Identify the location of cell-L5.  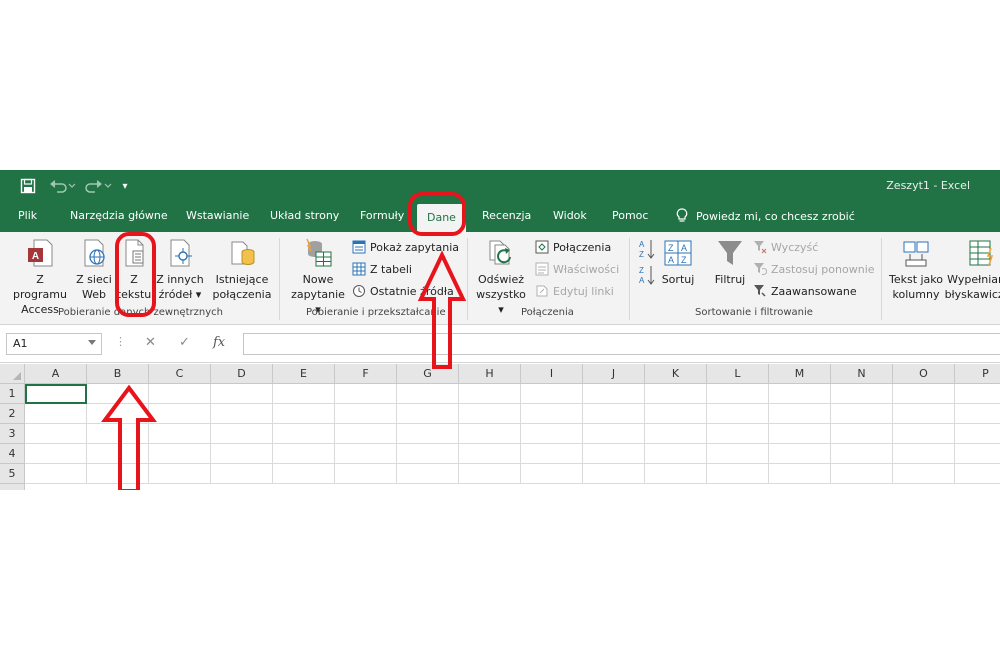
(738, 474).